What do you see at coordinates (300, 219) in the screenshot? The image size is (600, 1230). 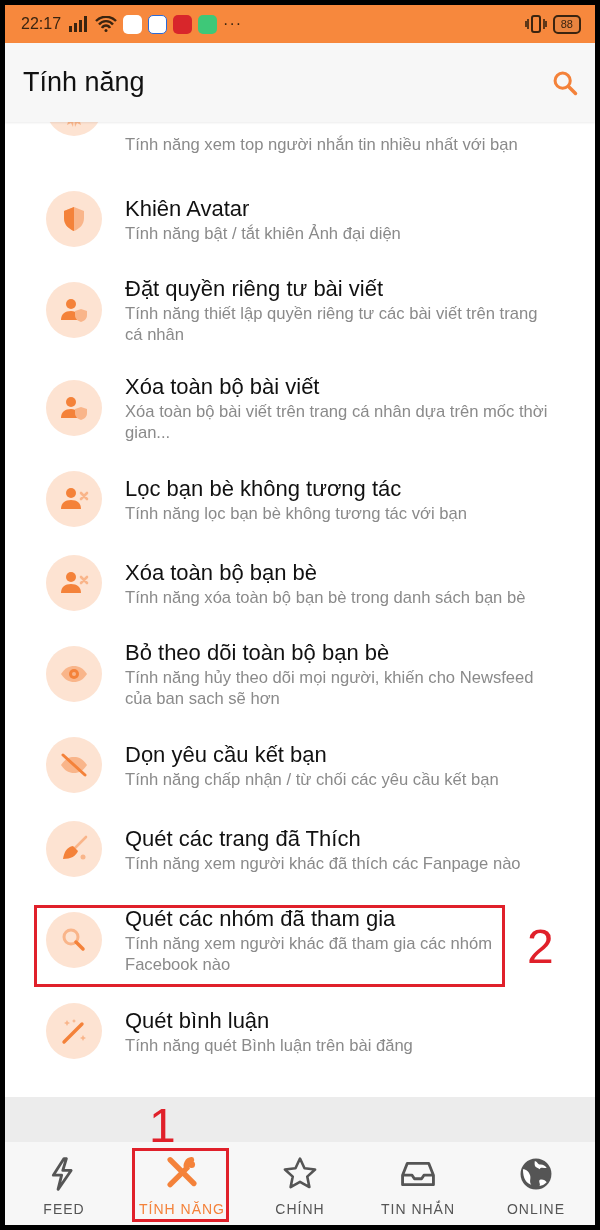 I see `feature-item: Khiên Avatar Tính năng bật / tắt khiên Ảnh đại diện` at bounding box center [300, 219].